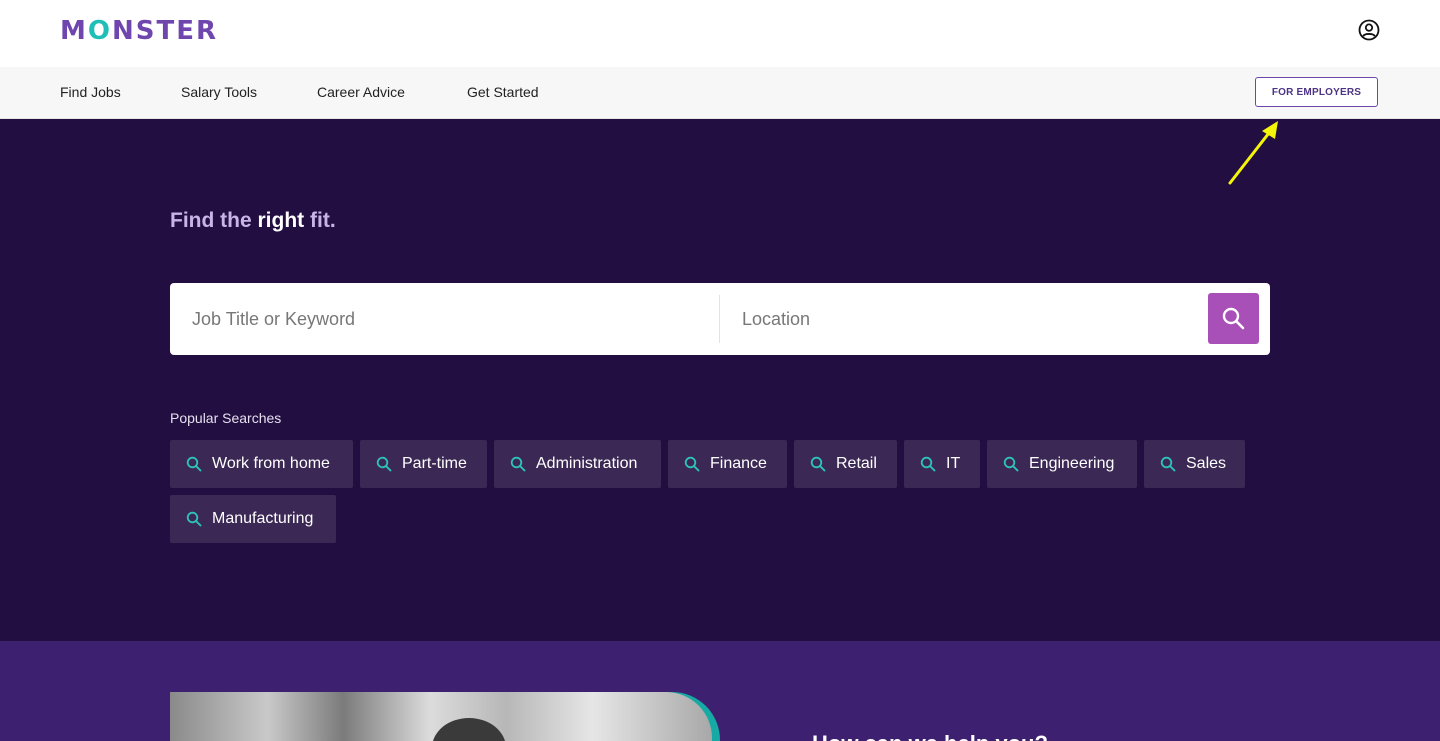  Describe the element at coordinates (942, 464) in the screenshot. I see `chip-it: IT` at that location.